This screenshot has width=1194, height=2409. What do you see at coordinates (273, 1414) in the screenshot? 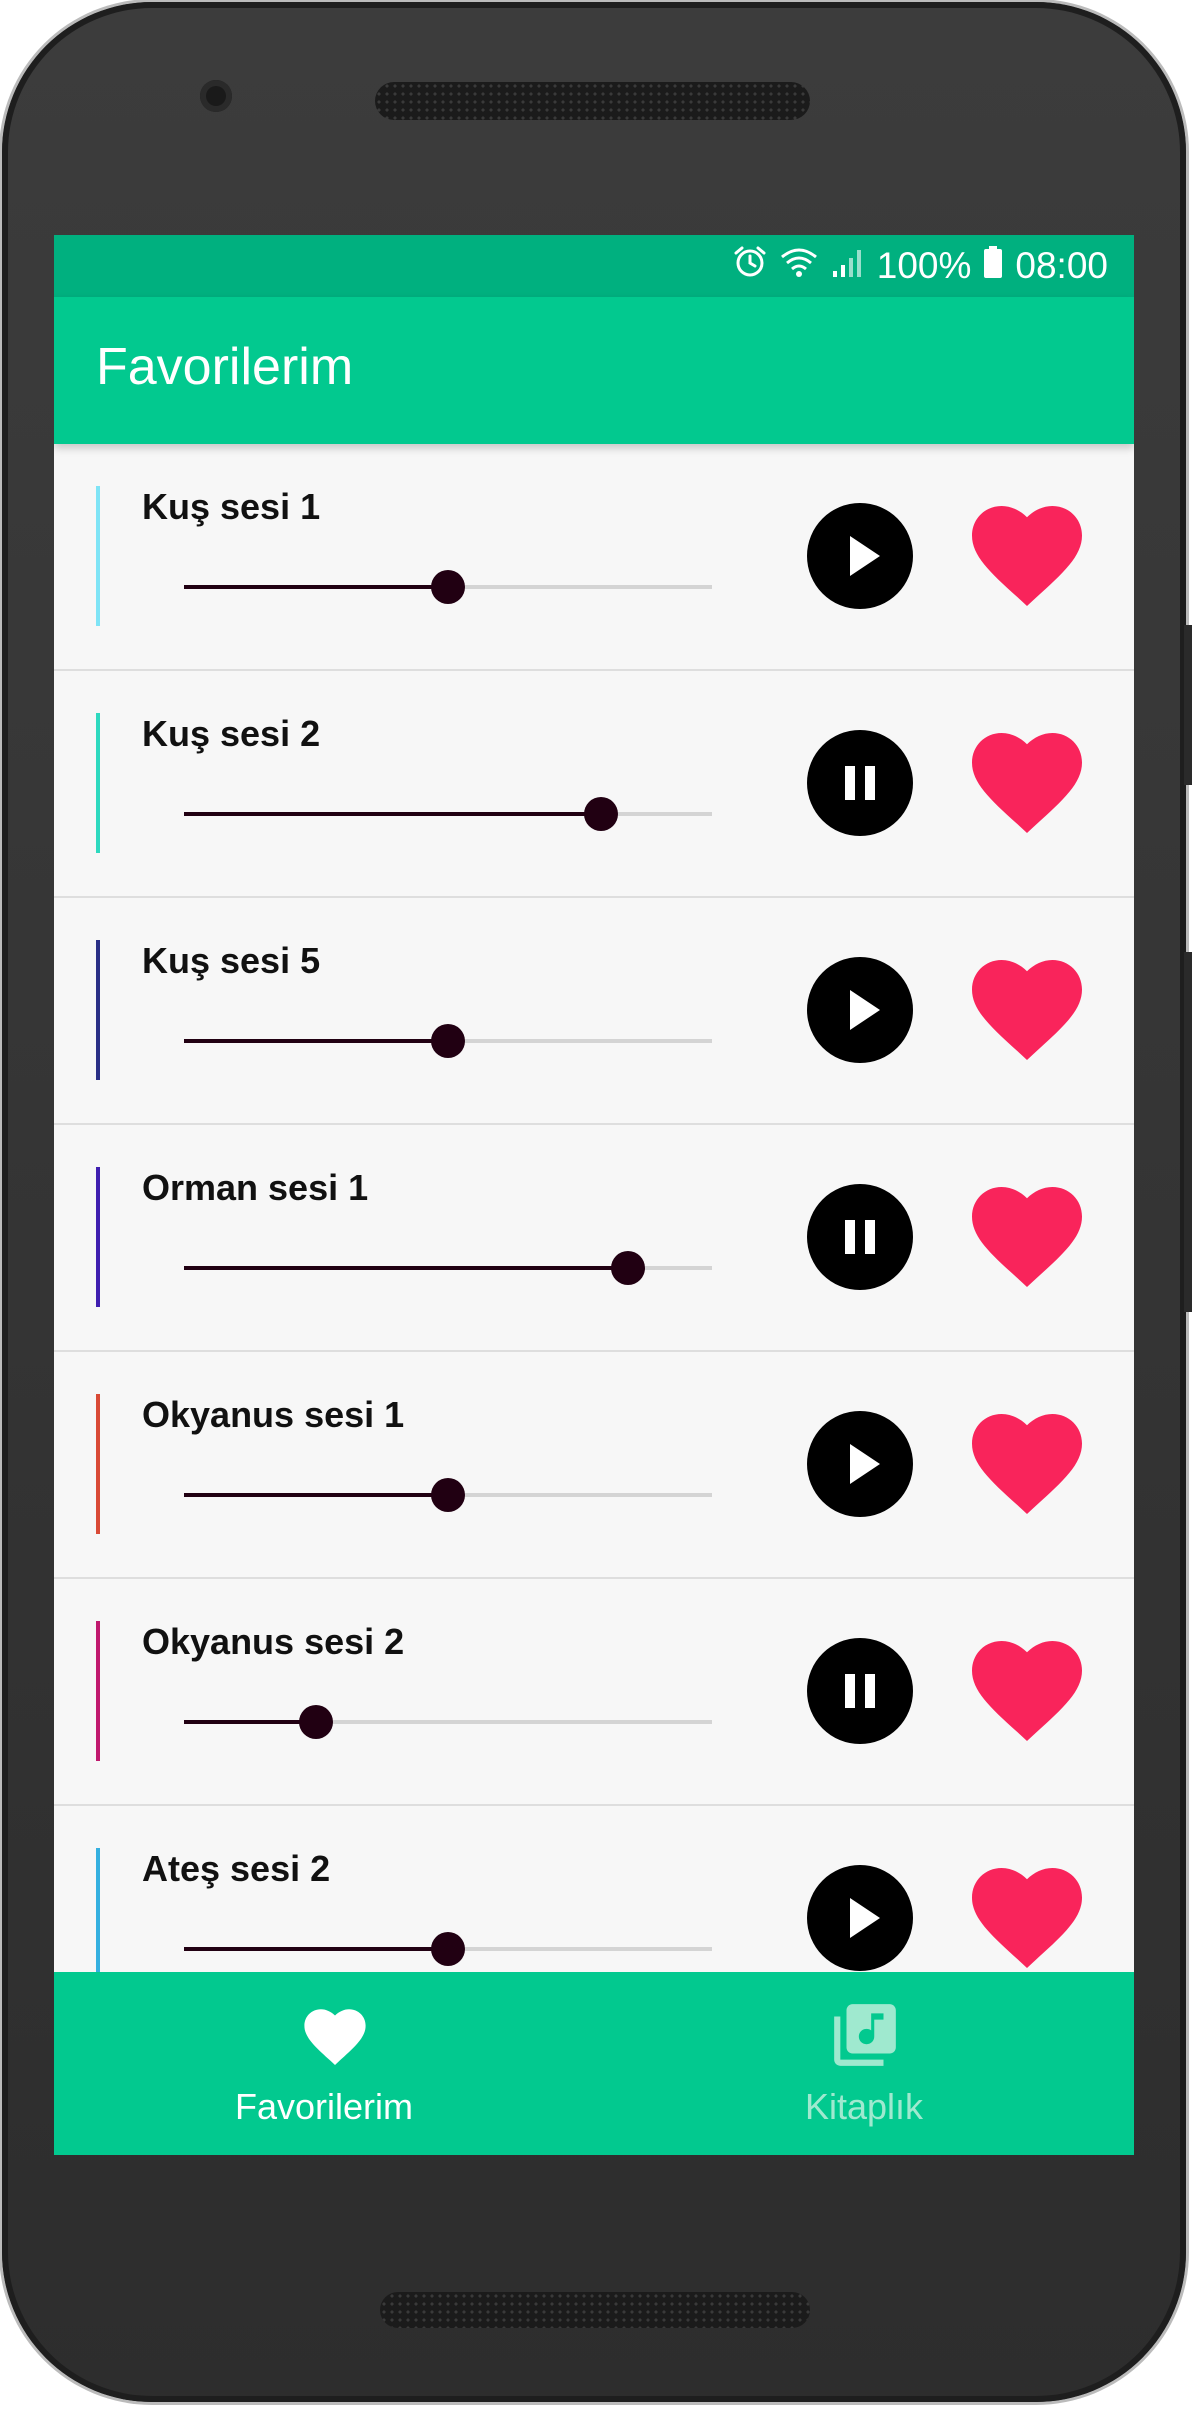
I see `sound-title: Okyanus sesi 1` at bounding box center [273, 1414].